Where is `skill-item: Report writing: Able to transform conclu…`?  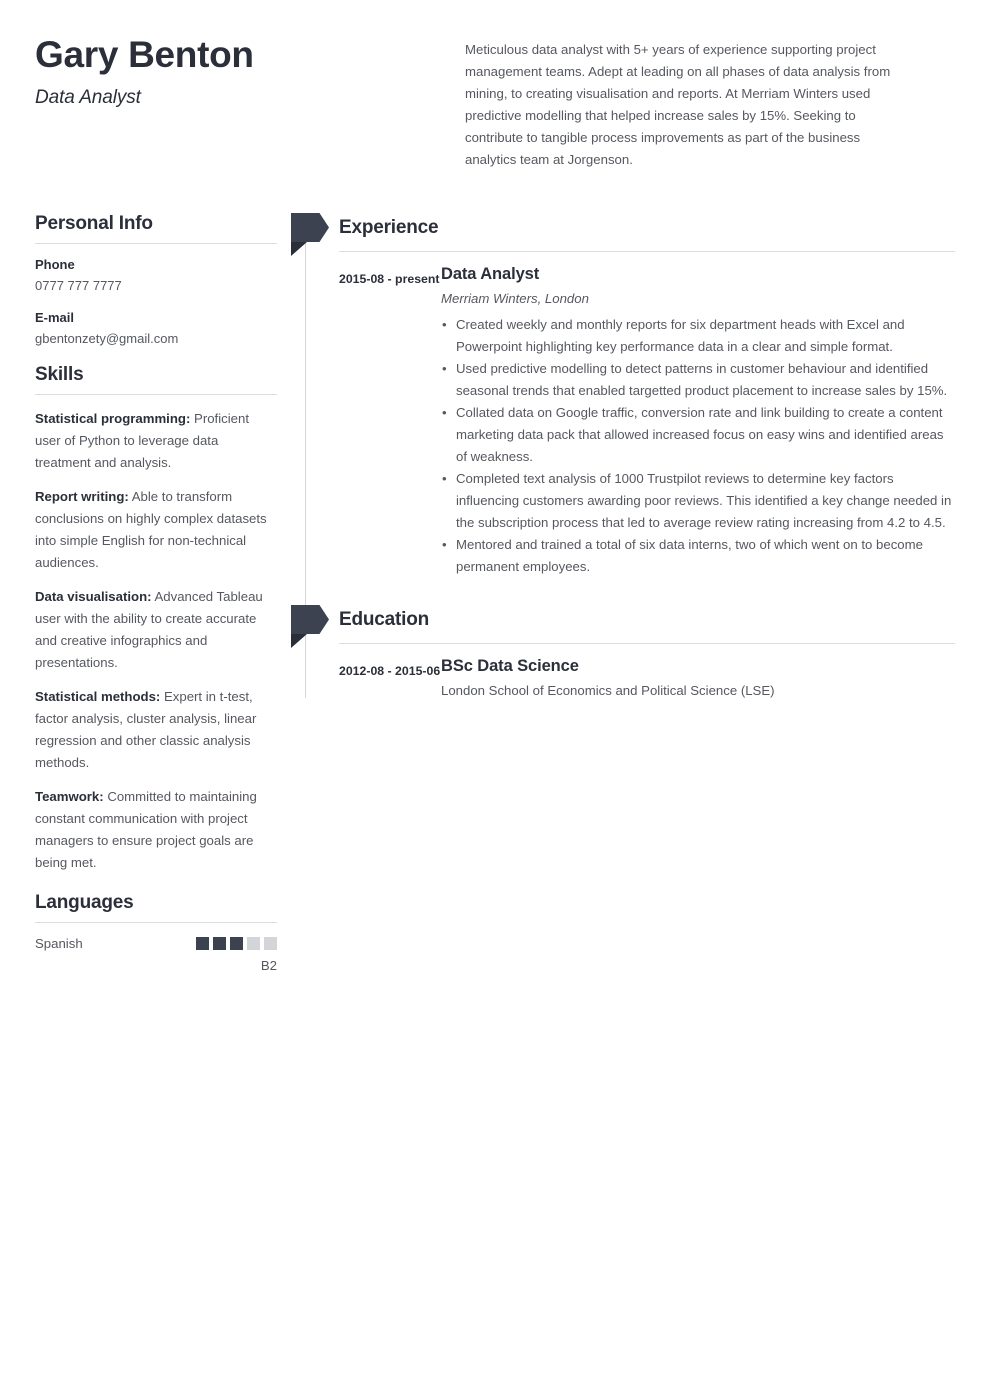
skill-item: Report writing: Able to transform conclu… is located at coordinates (156, 530).